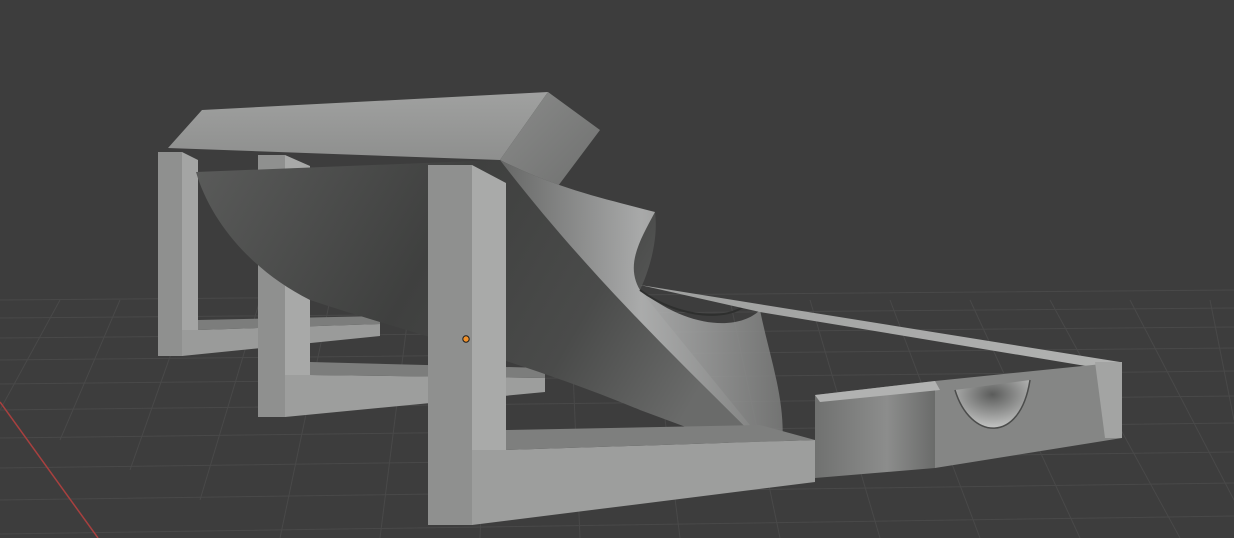  What do you see at coordinates (466, 339) in the screenshot?
I see `object-origin` at bounding box center [466, 339].